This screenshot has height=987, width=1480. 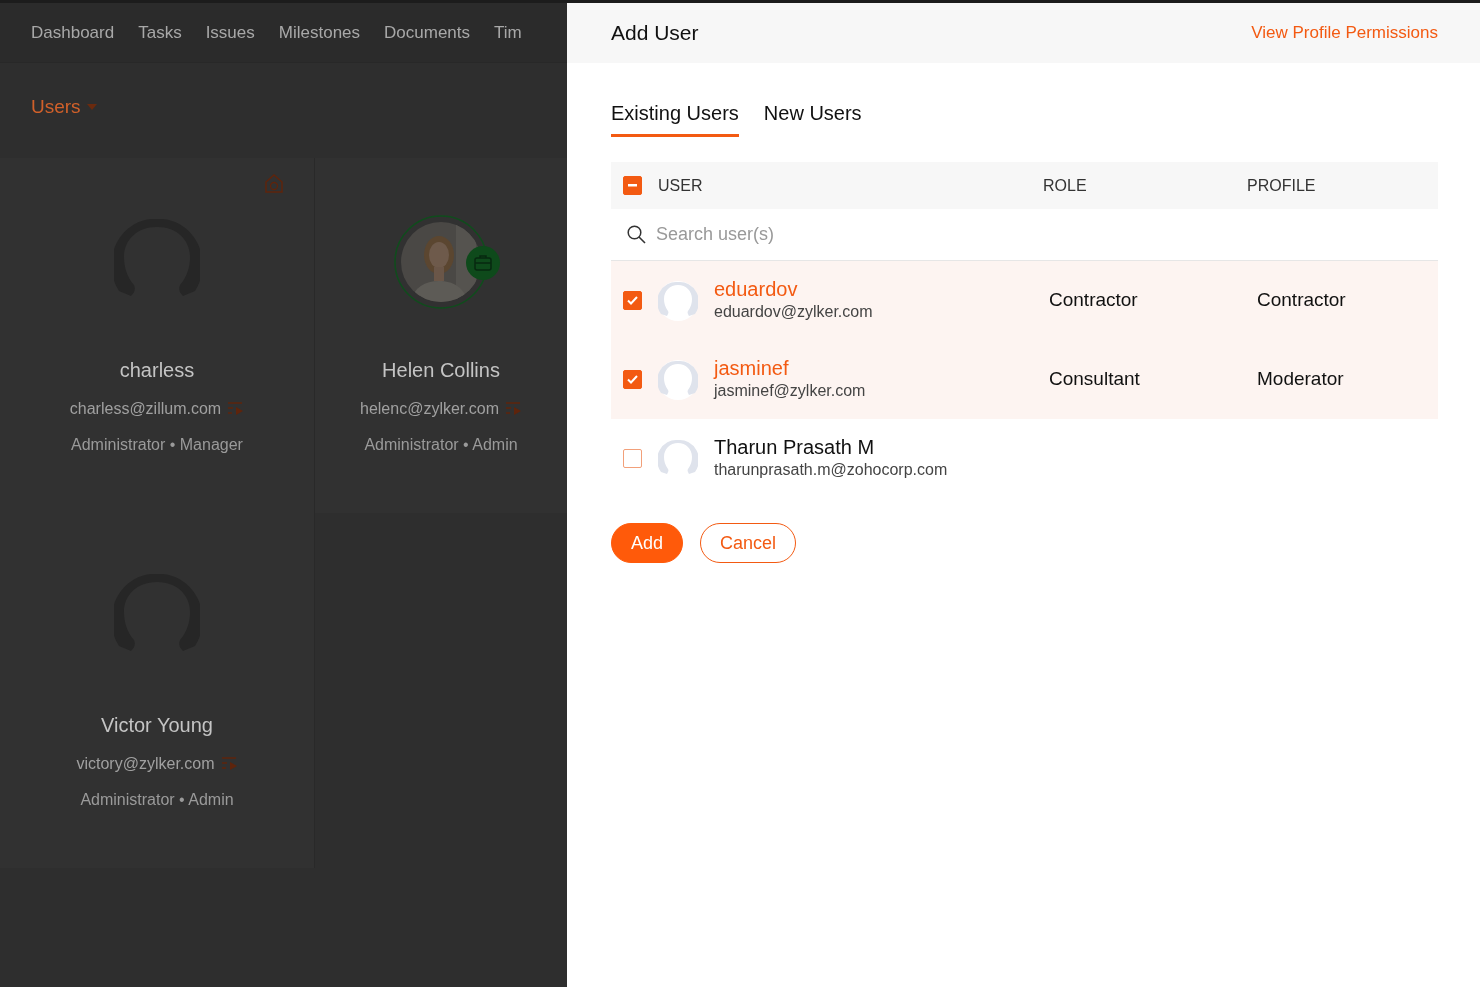 I want to click on nav-link-item: Dashboard, so click(x=73, y=32).